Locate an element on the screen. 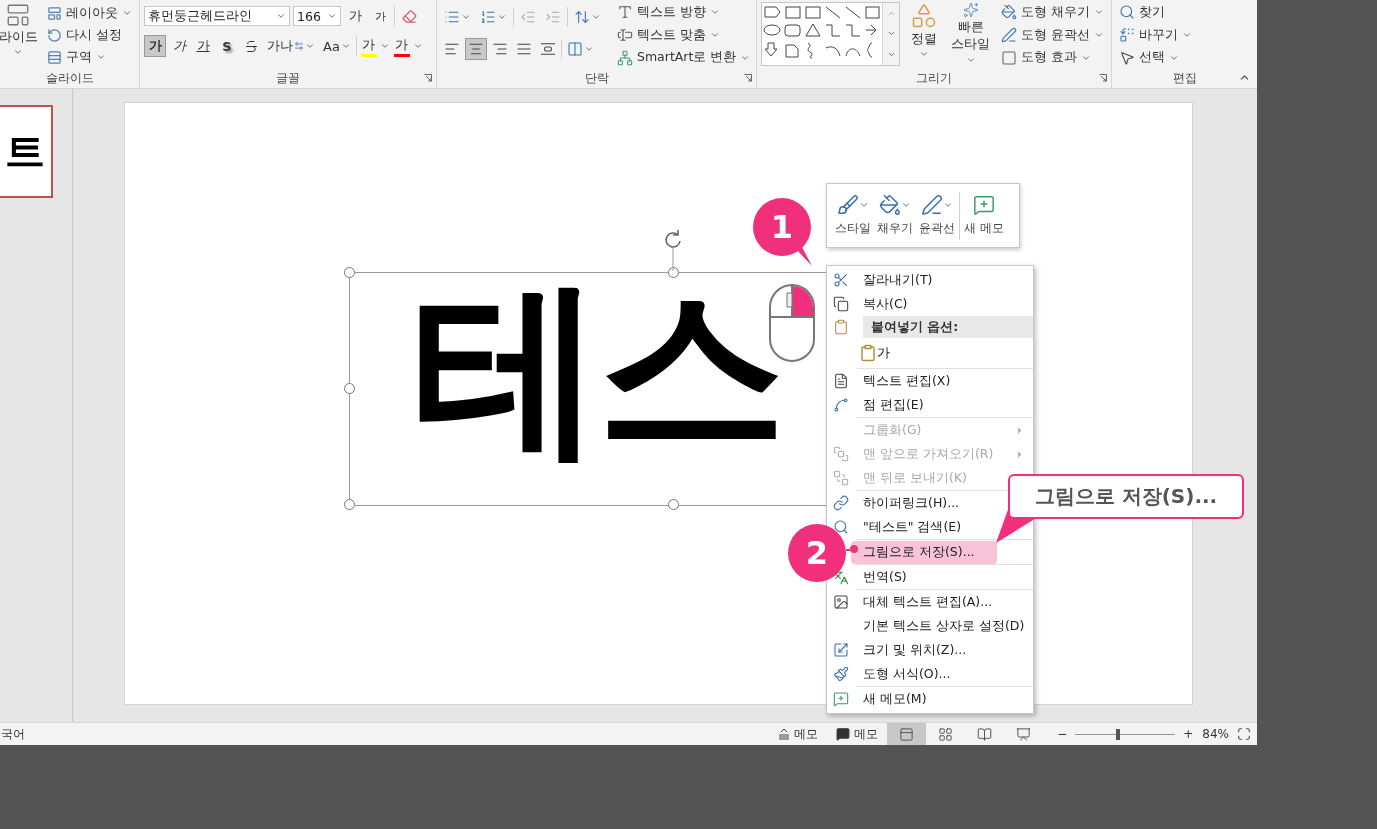 The width and height of the screenshot is (1377, 829). columns-icon is located at coordinates (575, 49).